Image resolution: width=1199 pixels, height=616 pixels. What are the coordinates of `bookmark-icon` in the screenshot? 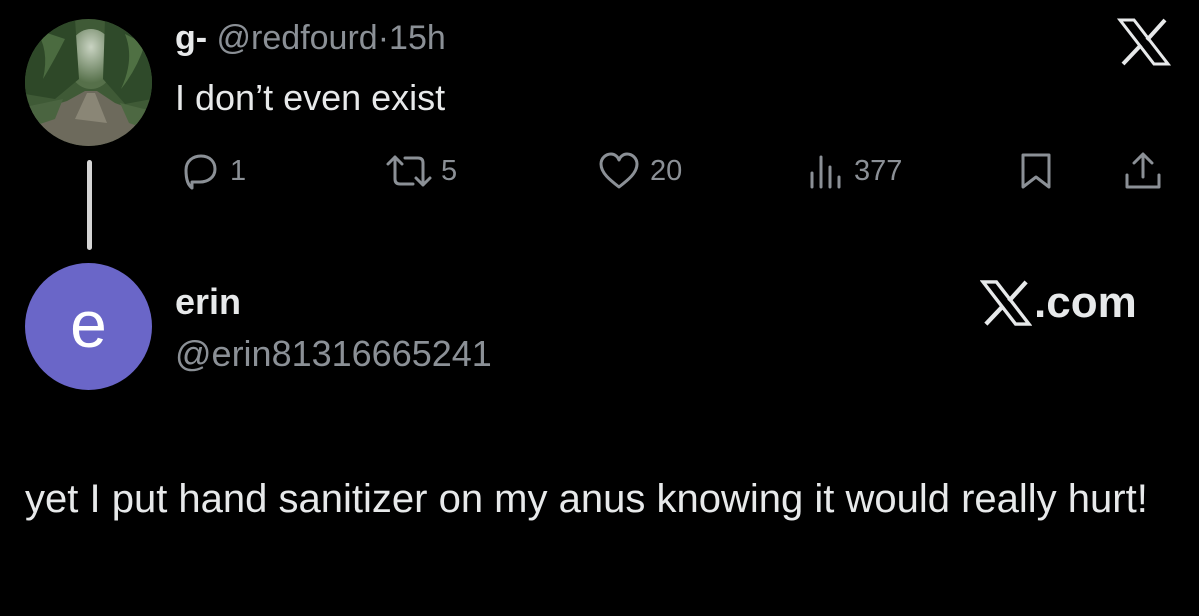 It's located at (1036, 171).